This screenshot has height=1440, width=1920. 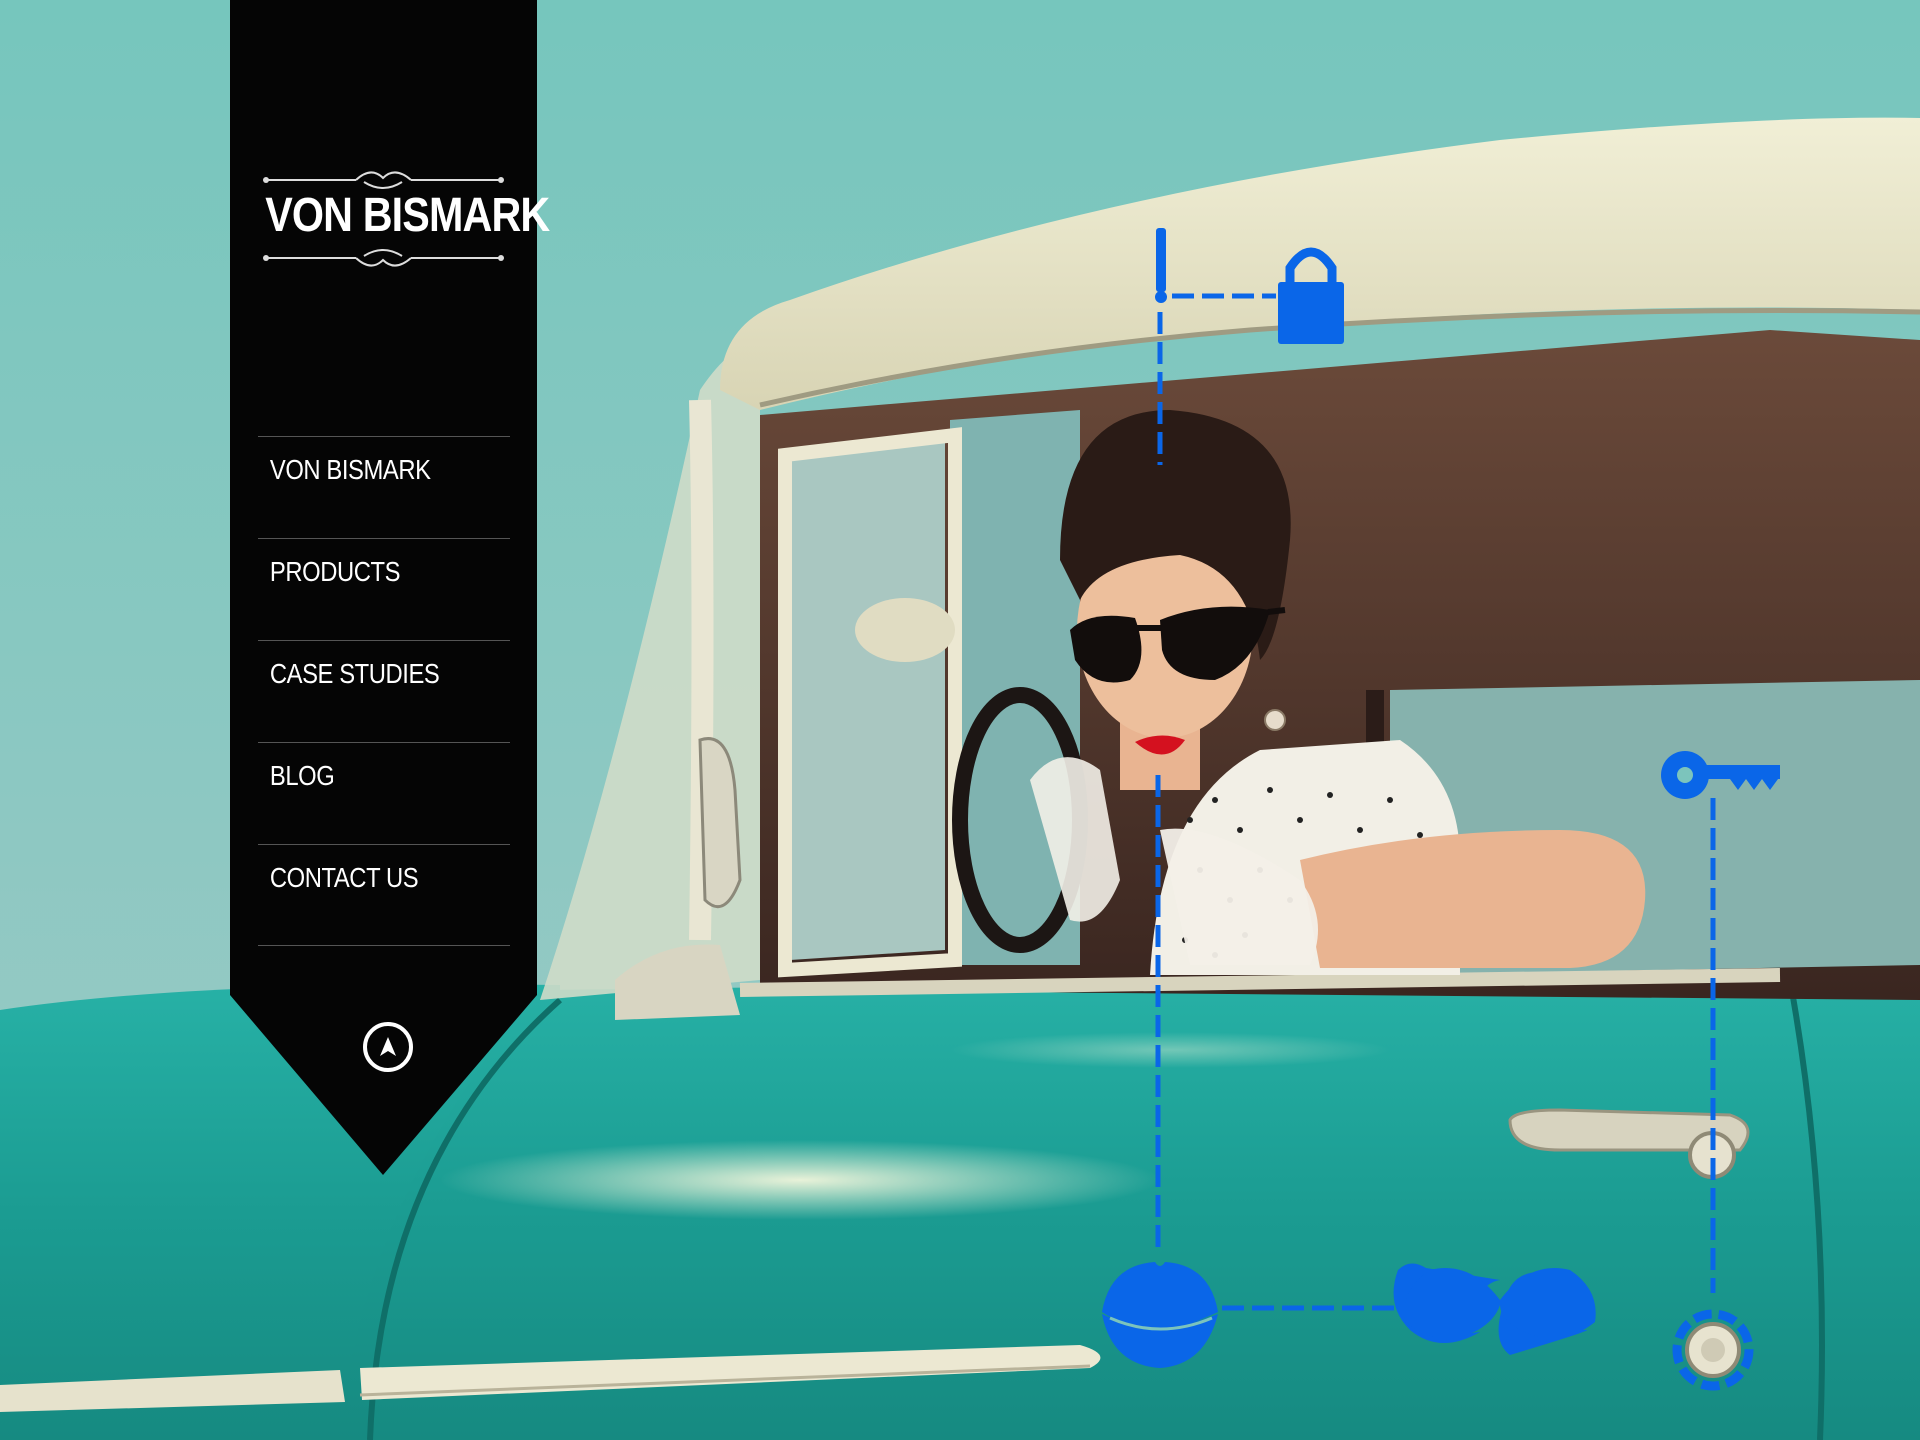 I want to click on nav-item-blog: BLOG, so click(x=384, y=793).